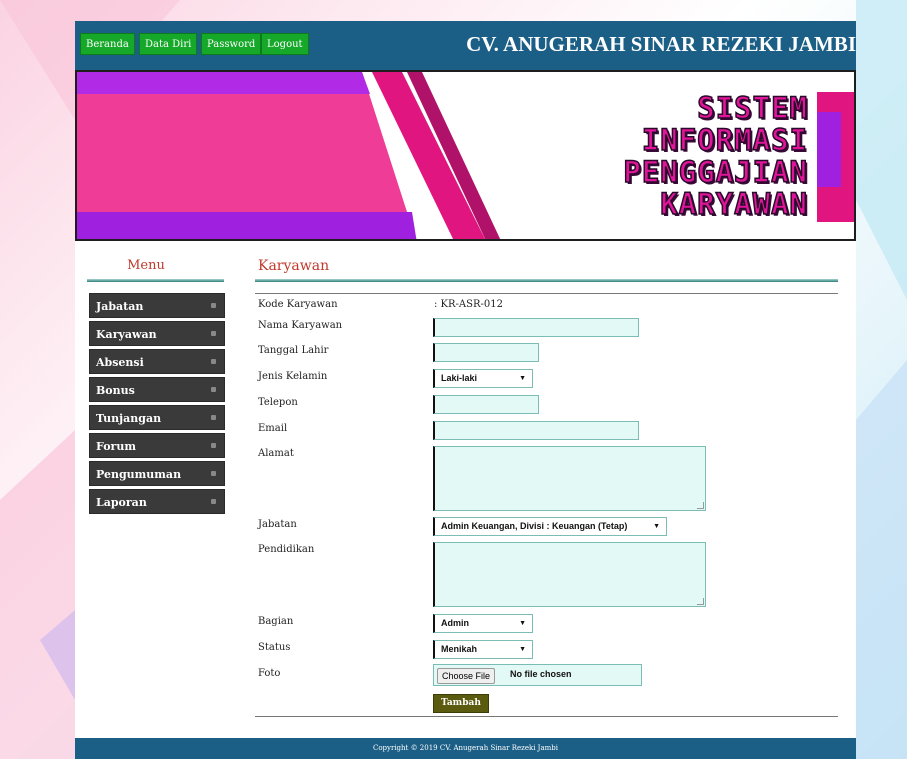 The width and height of the screenshot is (907, 759). I want to click on jenis-kelamin-select: Laki-laki ▼, so click(483, 378).